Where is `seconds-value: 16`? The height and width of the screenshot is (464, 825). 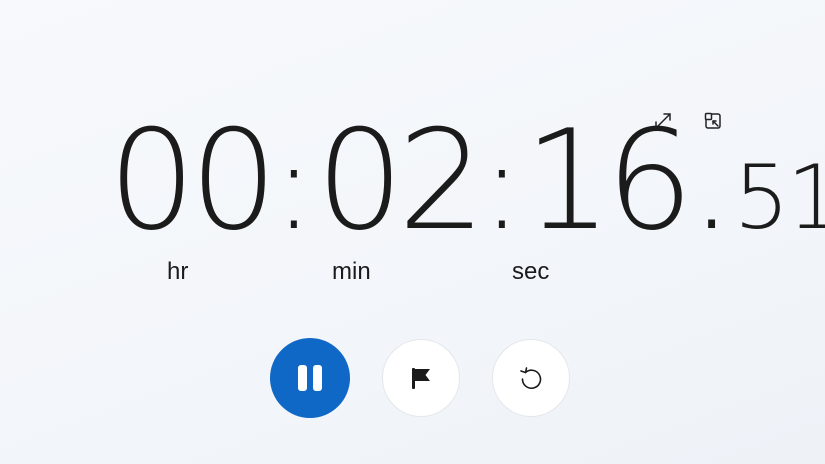 seconds-value: 16 is located at coordinates (609, 180).